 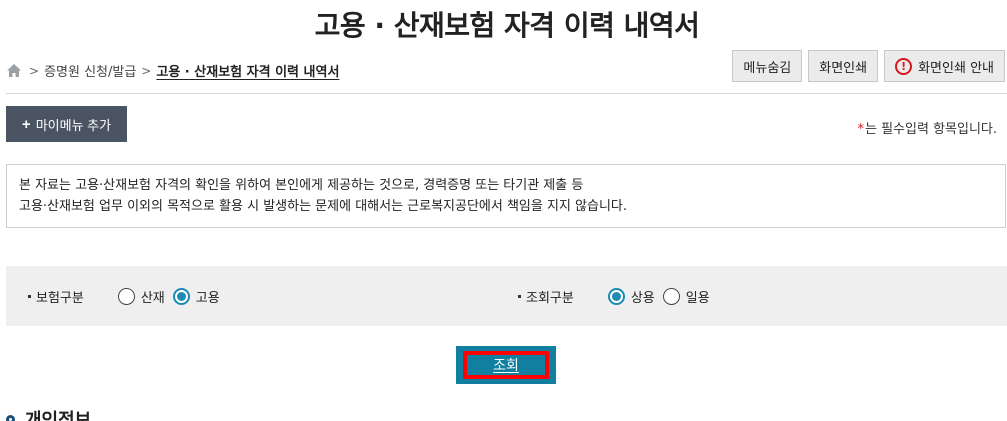 What do you see at coordinates (904, 66) in the screenshot?
I see `warning-icon: !` at bounding box center [904, 66].